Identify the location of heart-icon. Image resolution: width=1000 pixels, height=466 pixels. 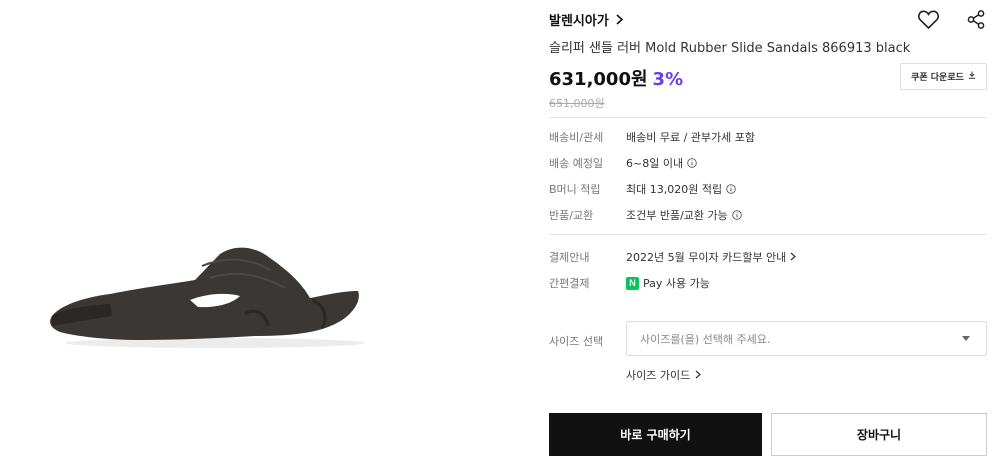
(928, 19).